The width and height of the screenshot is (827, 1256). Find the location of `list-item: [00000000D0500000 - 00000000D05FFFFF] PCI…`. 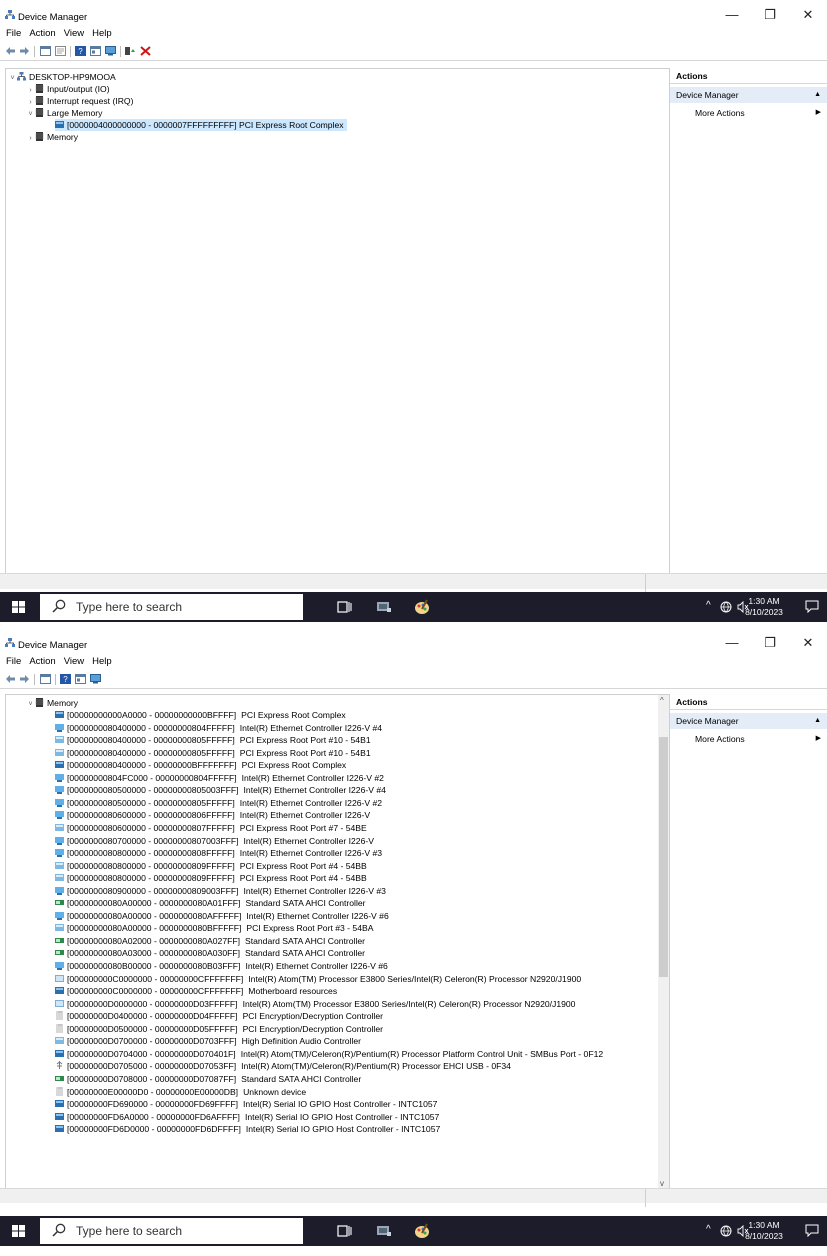

list-item: [00000000D0500000 - 00000000D05FFFFF] PCI… is located at coordinates (219, 1029).